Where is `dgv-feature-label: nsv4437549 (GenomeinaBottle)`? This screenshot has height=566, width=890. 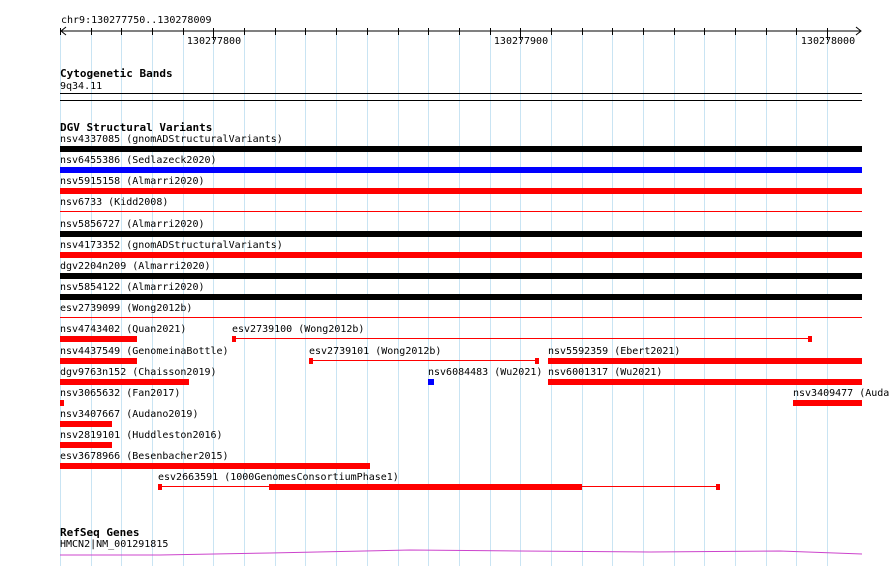 dgv-feature-label: nsv4437549 (GenomeinaBottle) is located at coordinates (144, 351).